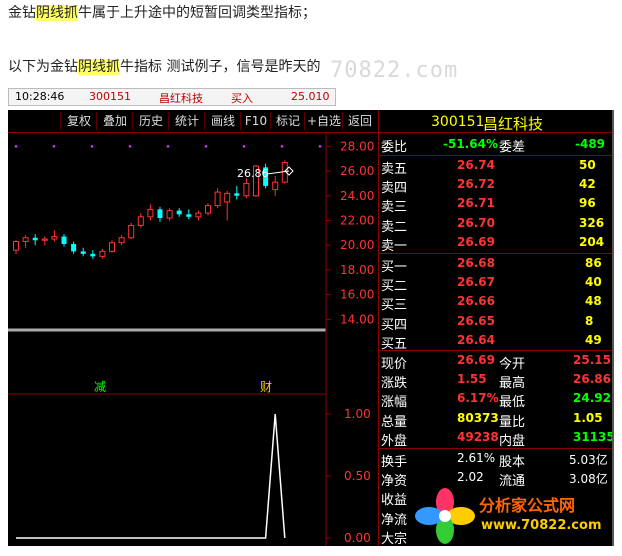 The height and width of the screenshot is (556, 622). Describe the element at coordinates (100, 387) in the screenshot. I see `signal-label-left: 减` at that location.